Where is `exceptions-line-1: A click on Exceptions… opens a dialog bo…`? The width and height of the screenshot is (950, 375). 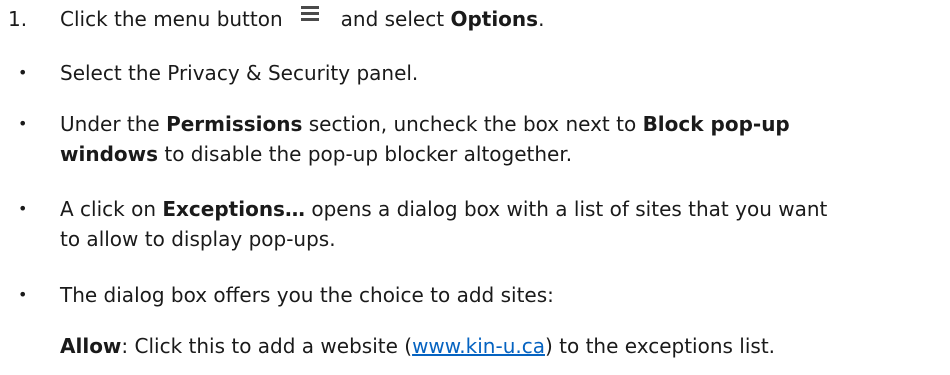
exceptions-line-1: A click on Exceptions… opens a dialog bo… is located at coordinates (443, 209).